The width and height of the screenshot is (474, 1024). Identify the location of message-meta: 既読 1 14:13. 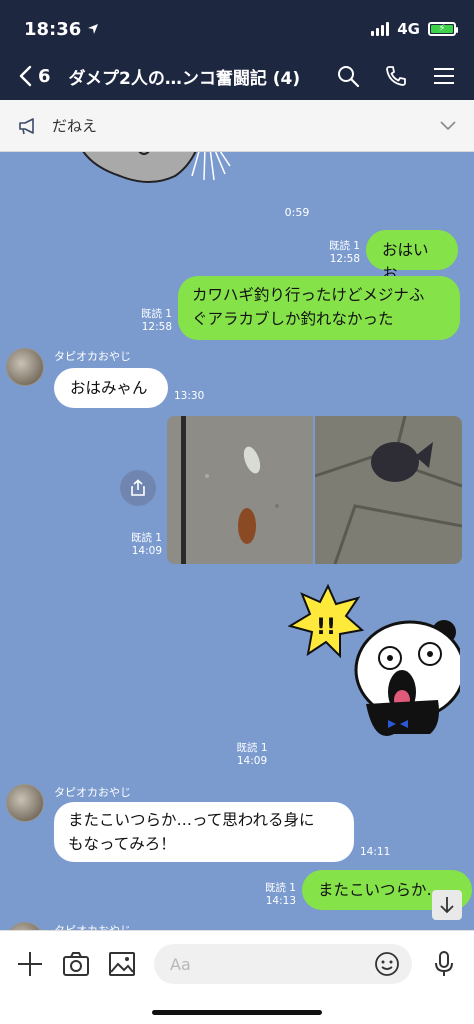
(275, 895).